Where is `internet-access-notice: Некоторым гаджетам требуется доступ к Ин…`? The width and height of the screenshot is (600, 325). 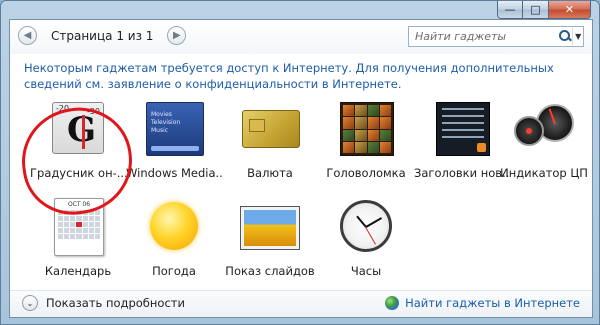
internet-access-notice: Некоторым гаджетам требуется доступ к Ин… is located at coordinates (304, 76).